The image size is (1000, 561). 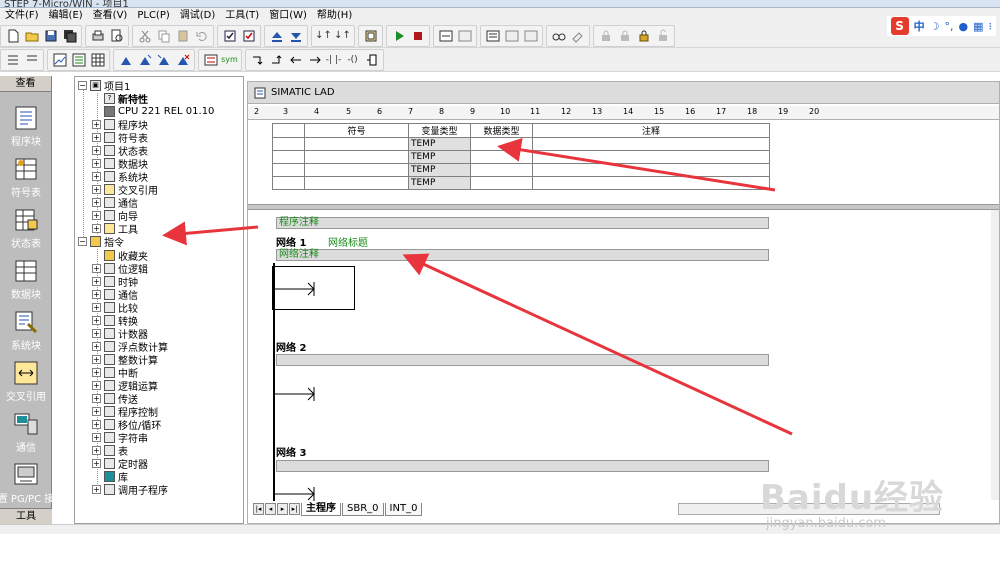 I want to click on line-right-icon, so click(x=314, y=59).